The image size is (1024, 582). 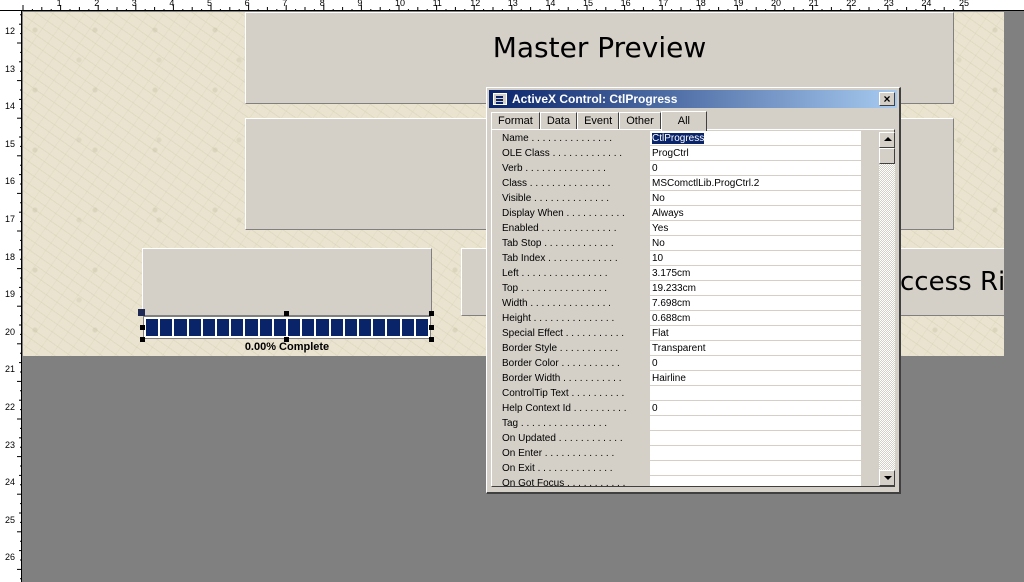 What do you see at coordinates (431, 327) in the screenshot?
I see `resize-handle-right` at bounding box center [431, 327].